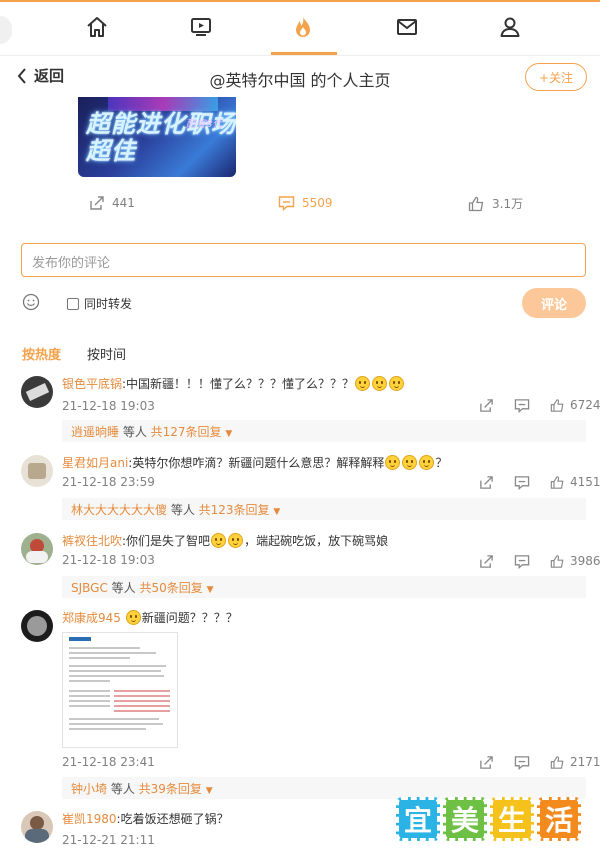 The image size is (600, 856). Describe the element at coordinates (172, 819) in the screenshot. I see `comment-text: :吃着饭还想砸了锅？` at that location.